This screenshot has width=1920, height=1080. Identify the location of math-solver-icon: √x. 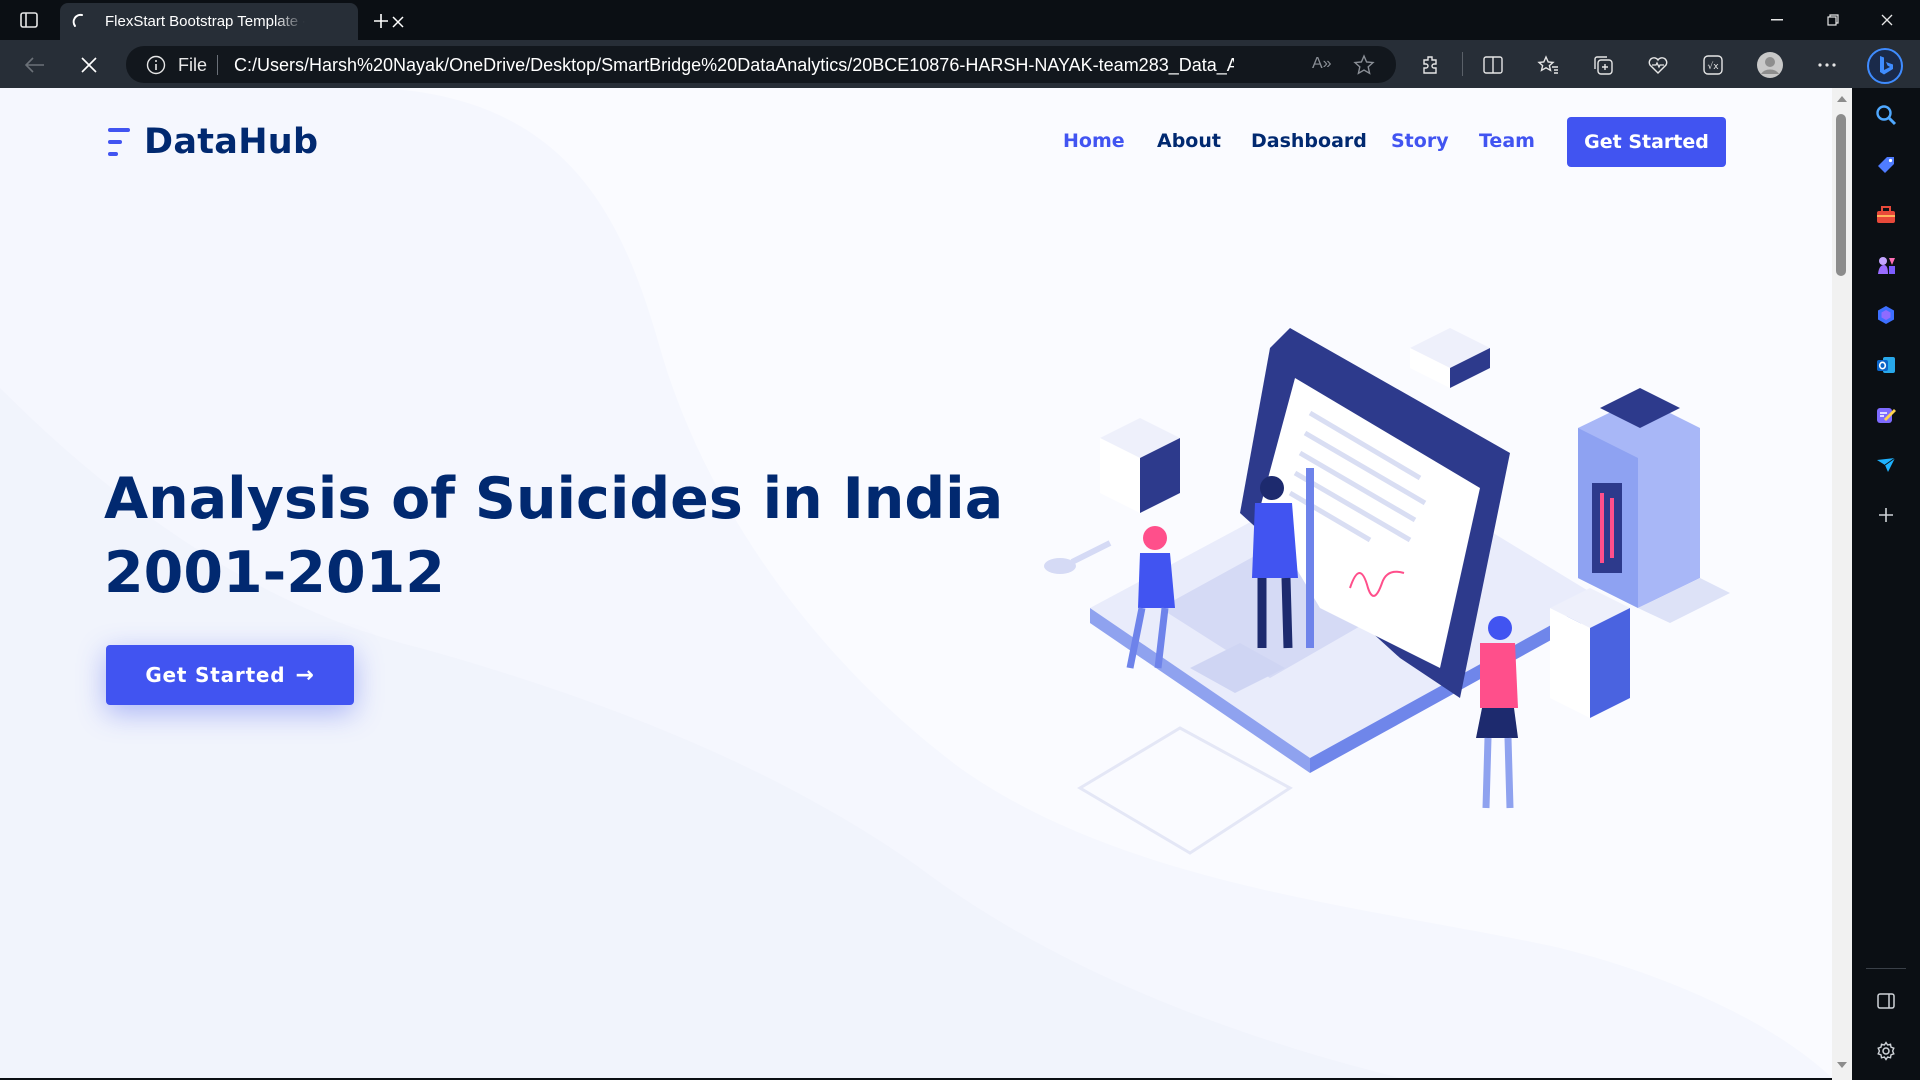
(1713, 65).